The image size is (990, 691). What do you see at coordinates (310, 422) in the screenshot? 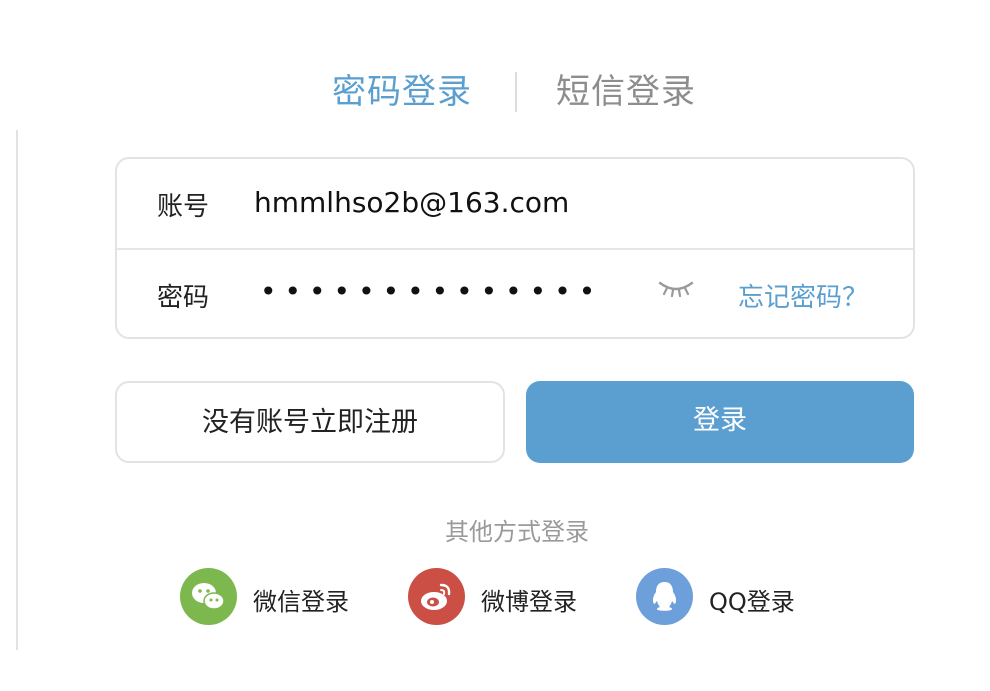
I see `register-button: 没有账号立即注册` at bounding box center [310, 422].